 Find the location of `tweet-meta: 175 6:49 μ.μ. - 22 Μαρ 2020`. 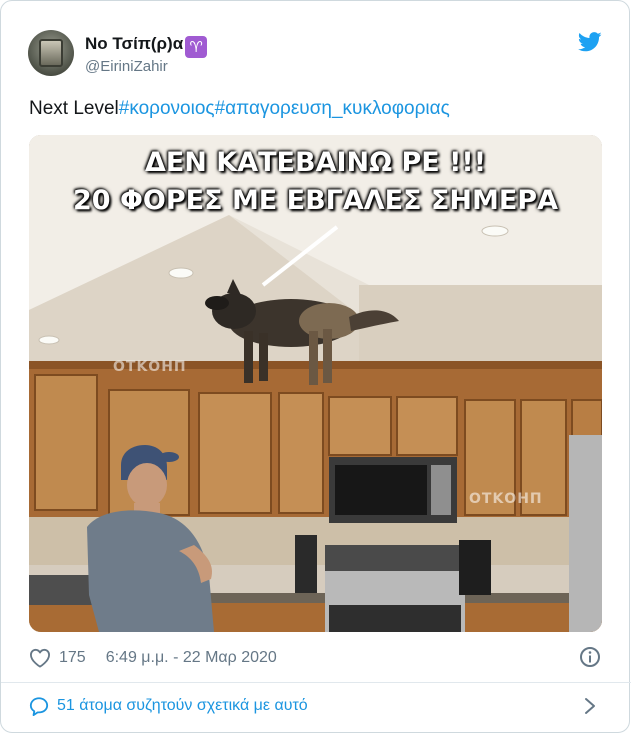

tweet-meta: 175 6:49 μ.μ. - 22 Μαρ 2020 is located at coordinates (153, 658).